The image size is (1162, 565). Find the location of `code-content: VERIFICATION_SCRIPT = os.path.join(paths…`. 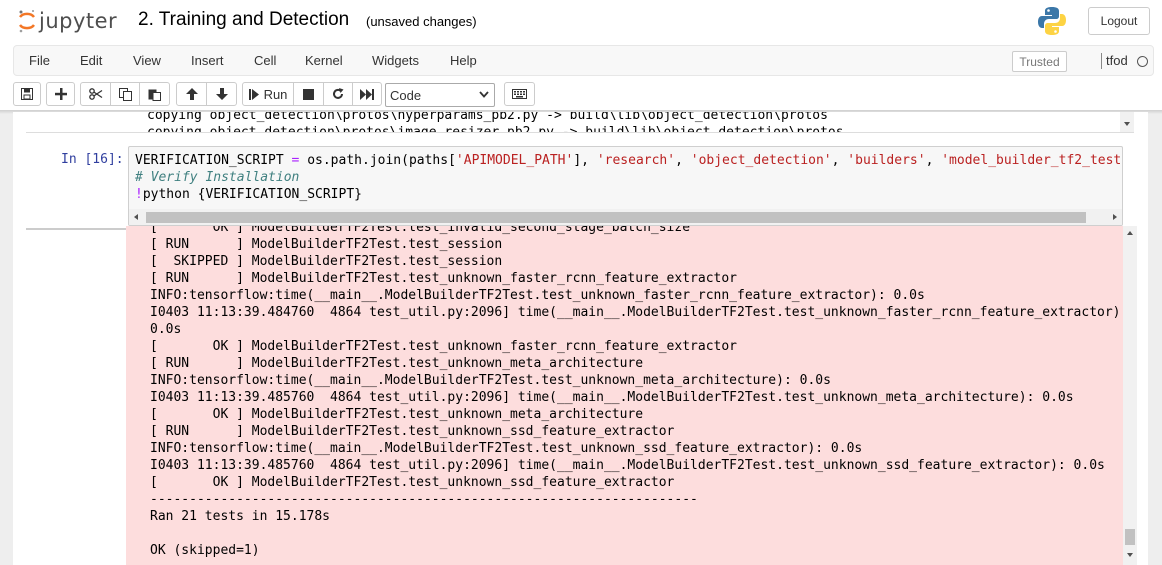

code-content: VERIFICATION_SCRIPT = os.path.join(paths… is located at coordinates (628, 177).